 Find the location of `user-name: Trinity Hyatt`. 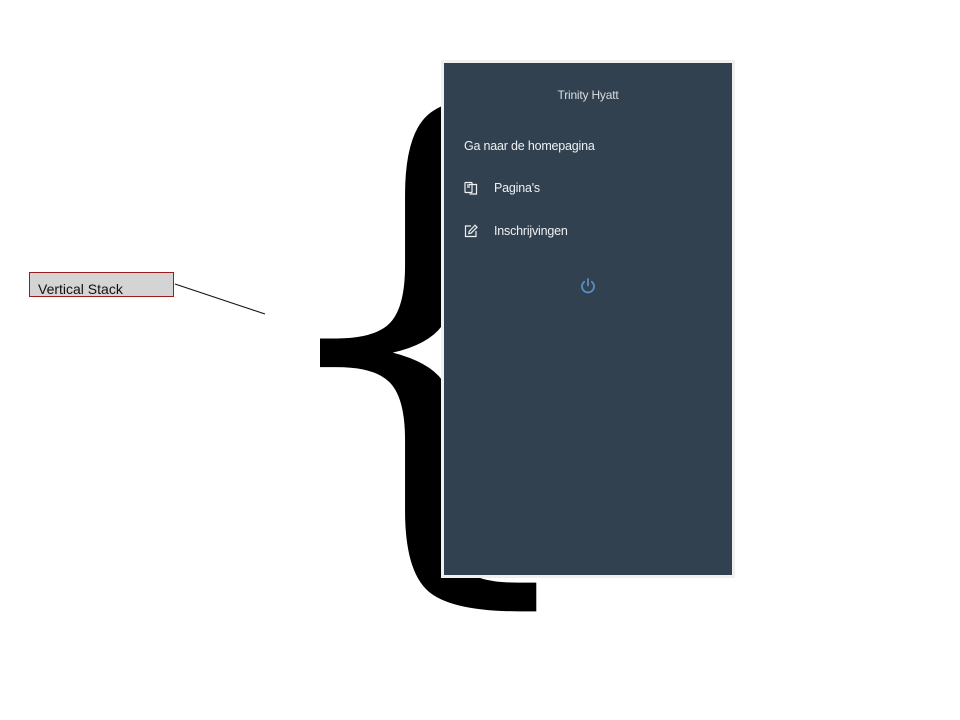

user-name: Trinity Hyatt is located at coordinates (588, 95).